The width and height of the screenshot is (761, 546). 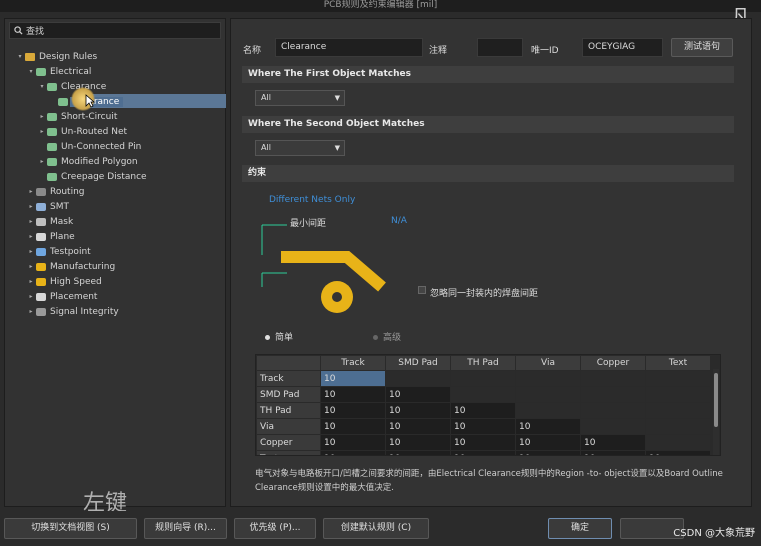 I want to click on tree-item-design-rules: ▾ Design Rules, so click(x=115, y=56).